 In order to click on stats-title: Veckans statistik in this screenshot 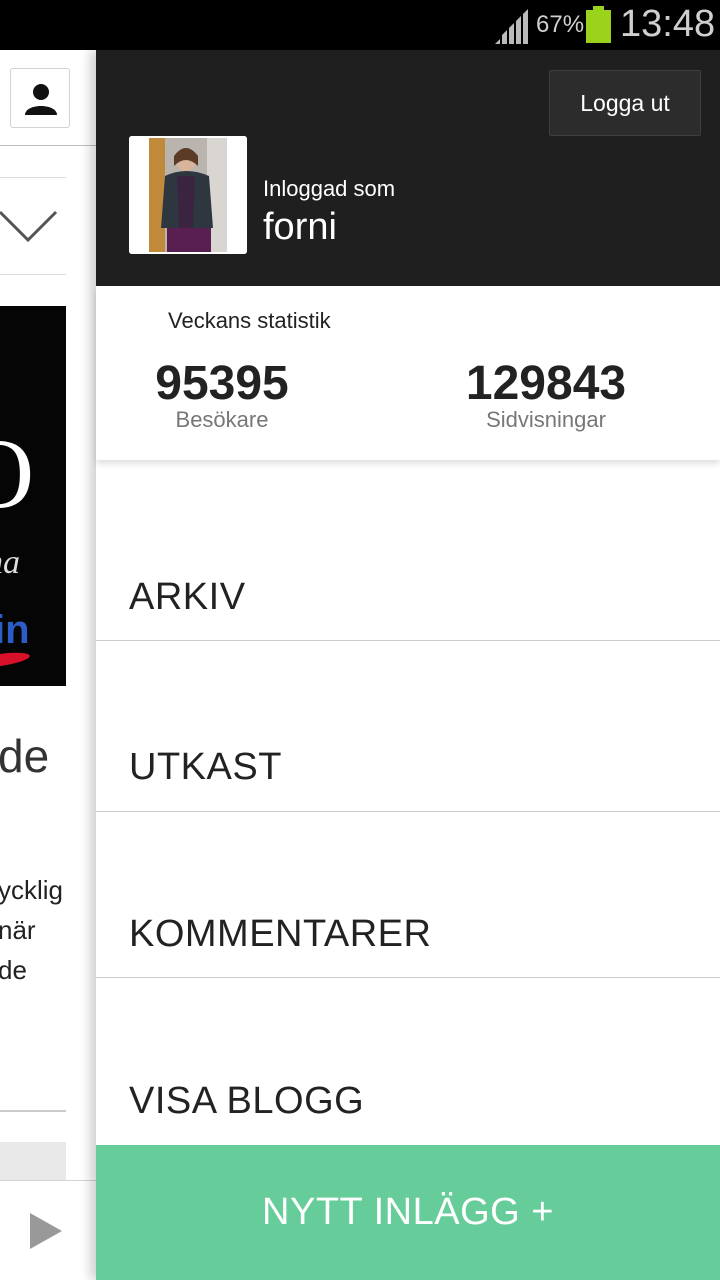, I will do `click(249, 320)`.